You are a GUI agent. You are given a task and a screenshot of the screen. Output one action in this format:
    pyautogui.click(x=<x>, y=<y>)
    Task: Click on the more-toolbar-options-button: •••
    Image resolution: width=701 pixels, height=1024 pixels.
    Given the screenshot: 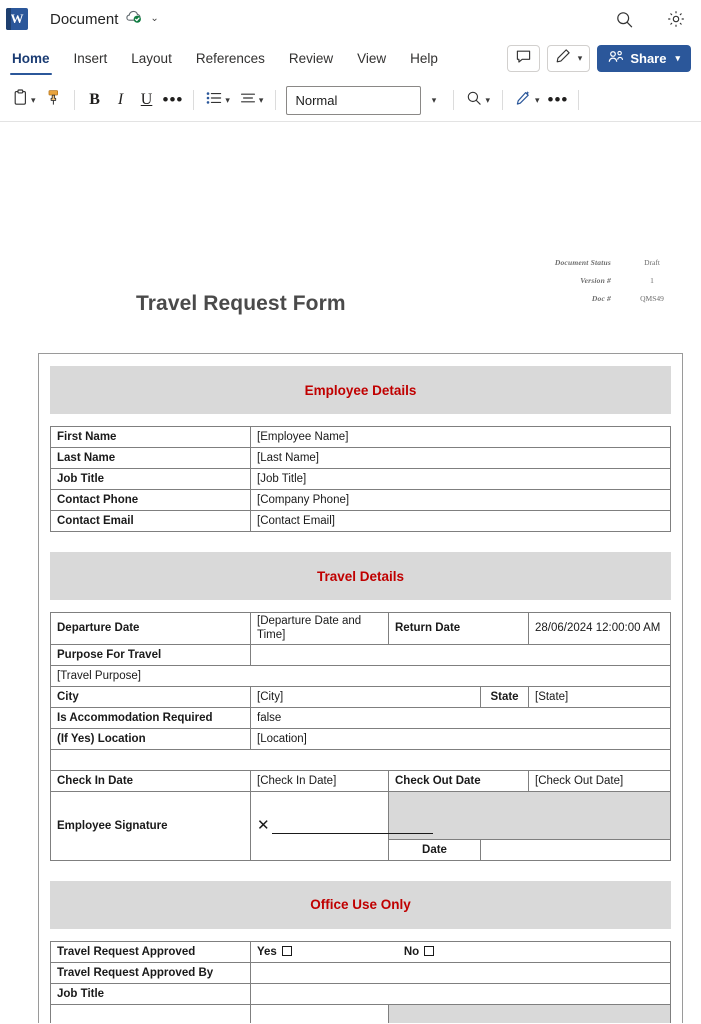 What is the action you would take?
    pyautogui.click(x=558, y=100)
    